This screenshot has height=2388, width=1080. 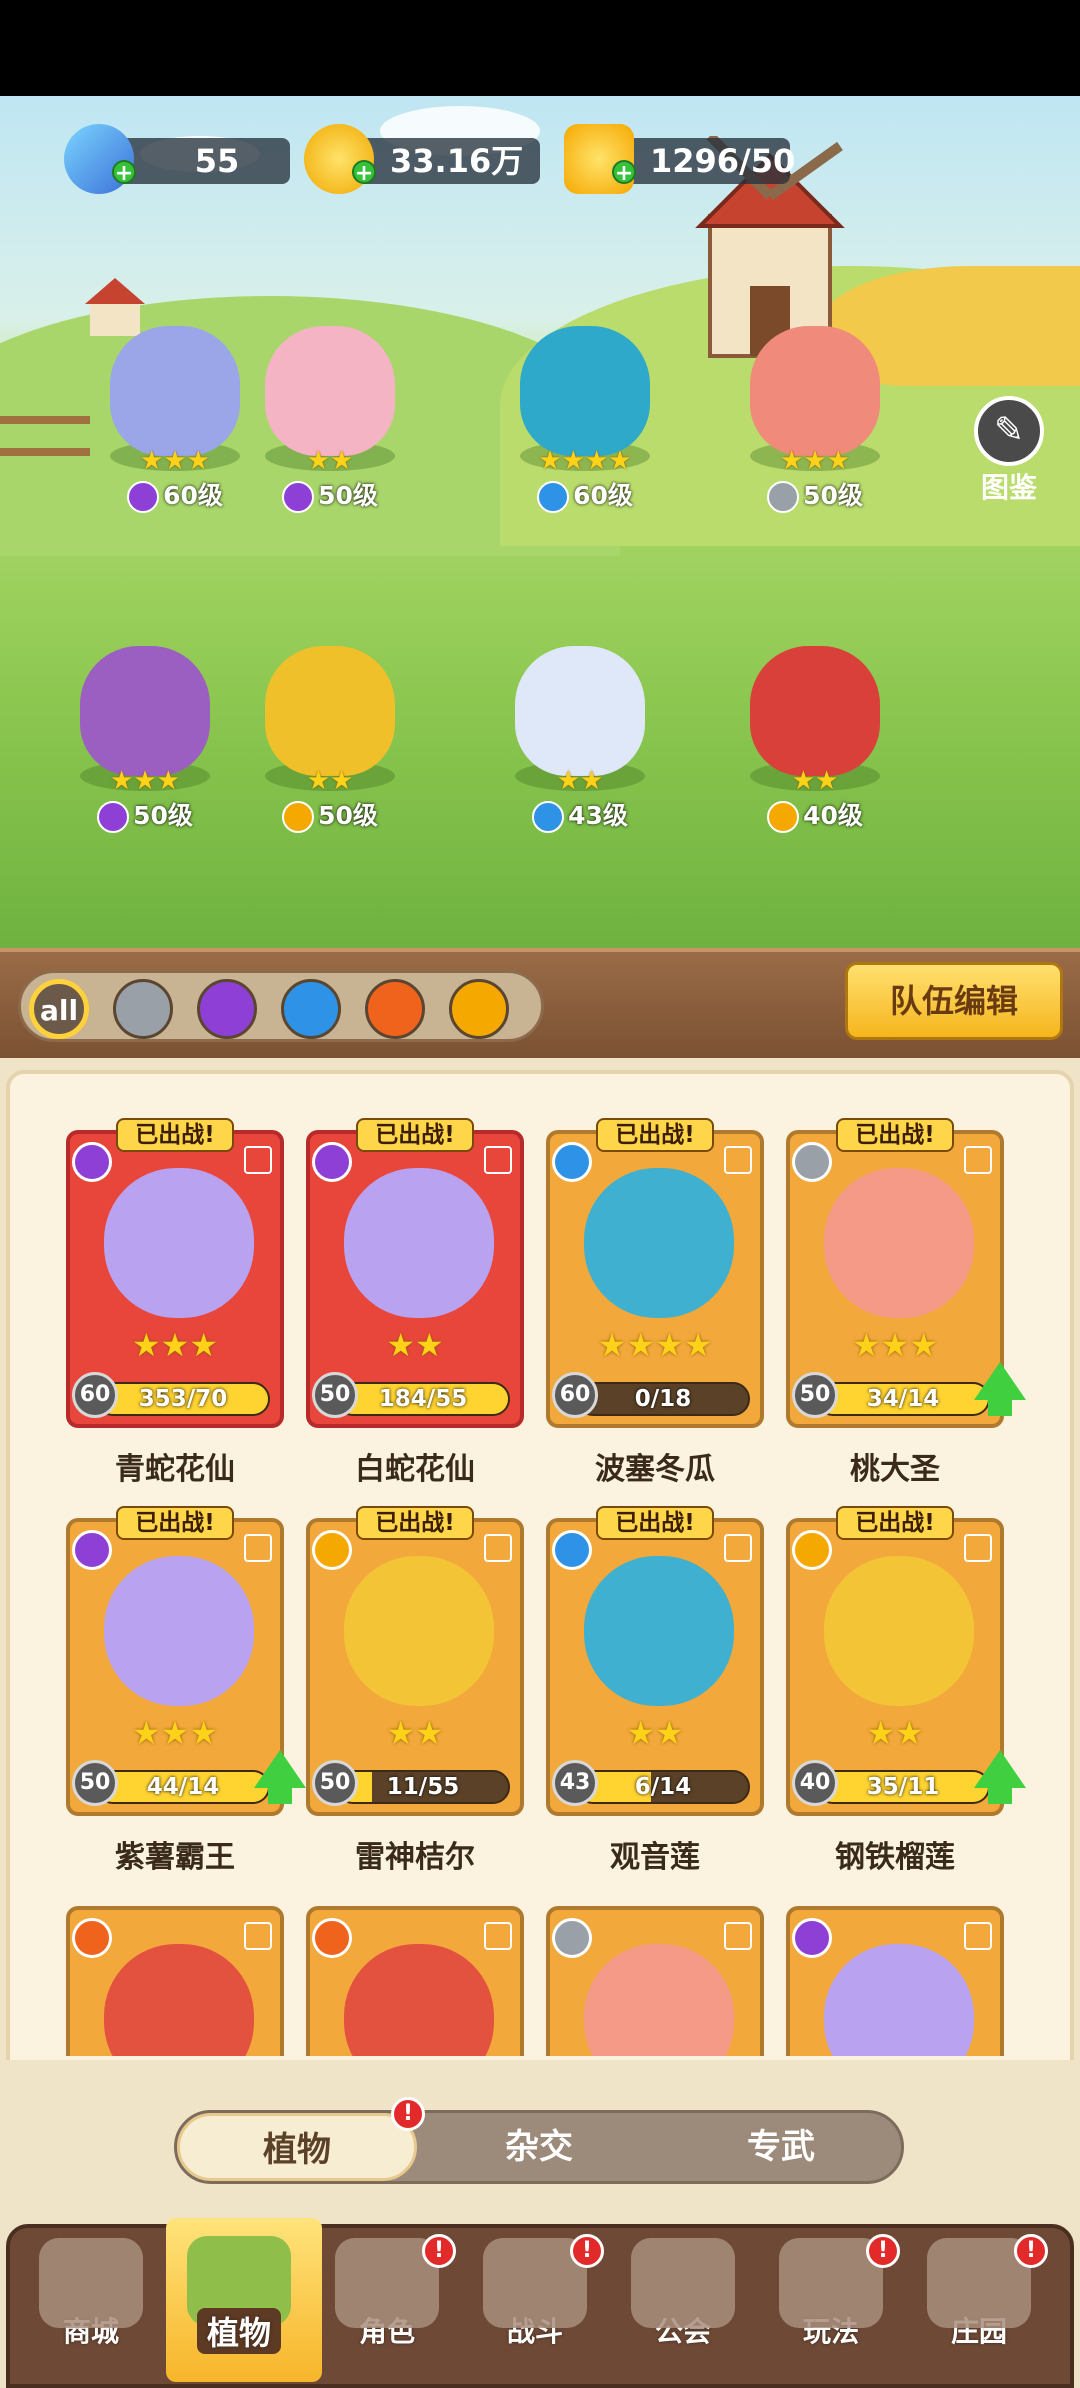 I want to click on filter-potion-icon, so click(x=227, y=1009).